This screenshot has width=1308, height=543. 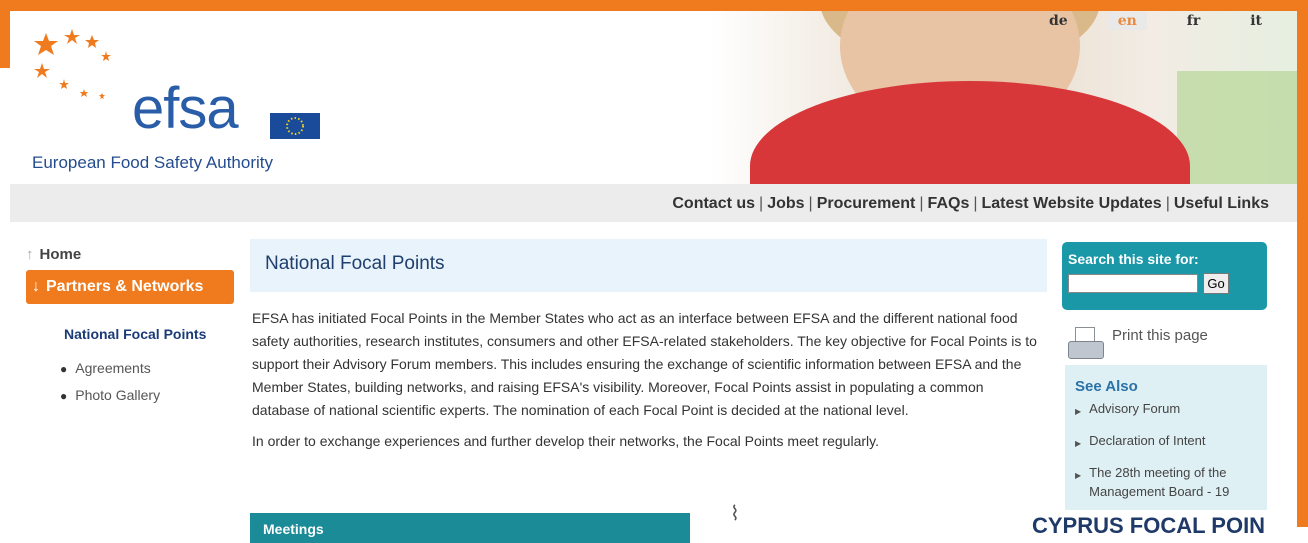 I want to click on hero-image: de en fr it, so click(x=1003, y=97).